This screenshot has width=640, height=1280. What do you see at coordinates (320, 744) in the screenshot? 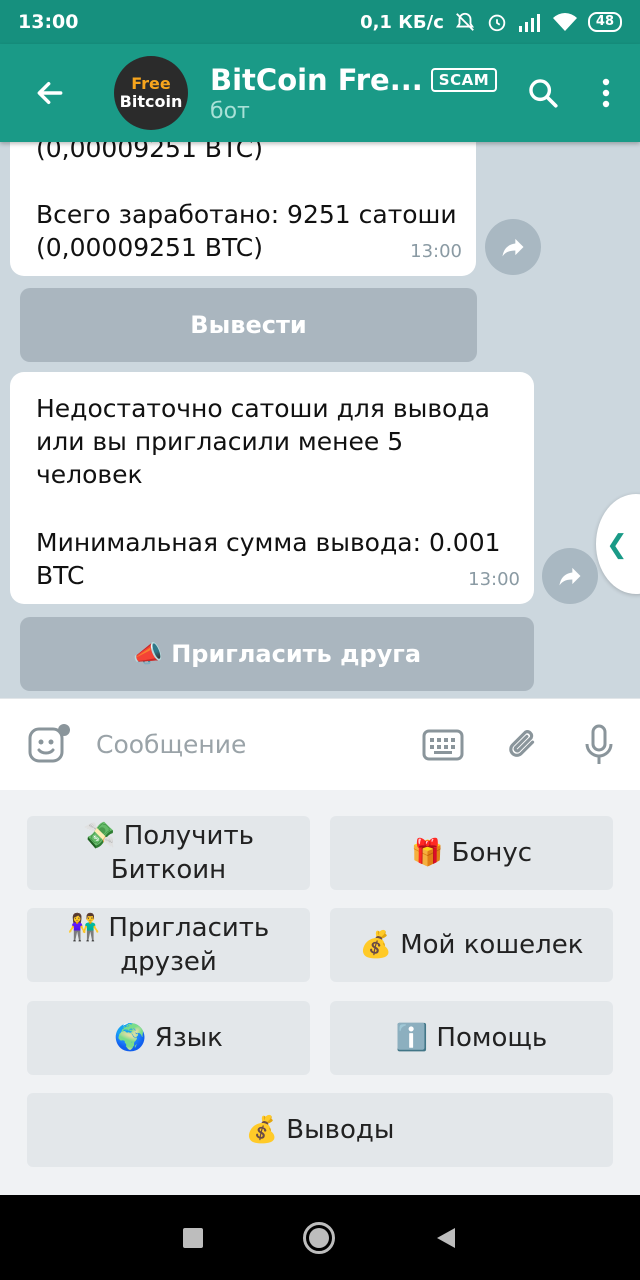
I see `message-input-bar: Сообщение` at bounding box center [320, 744].